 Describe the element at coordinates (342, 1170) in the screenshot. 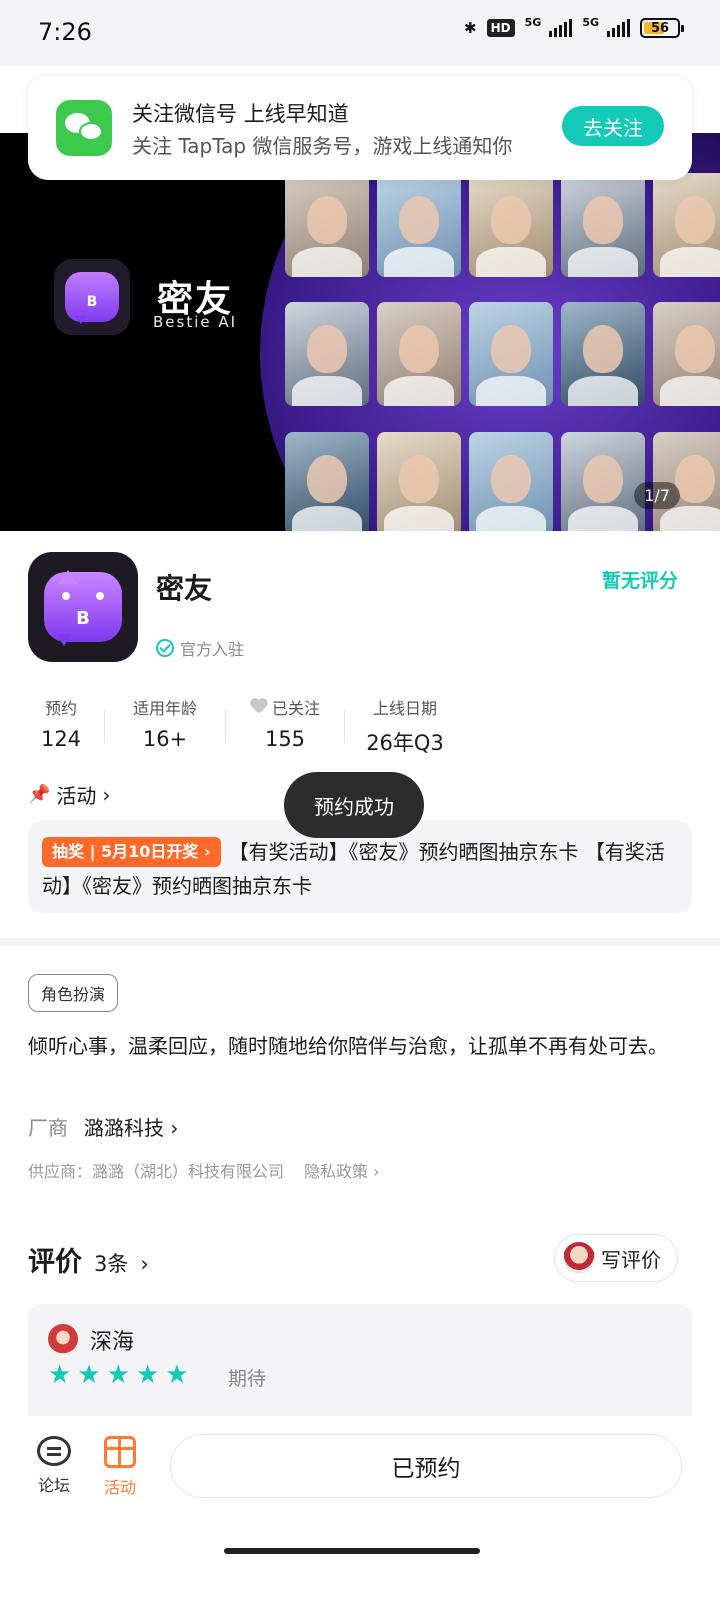

I see `privacy-link: 隐私政策 ›` at that location.